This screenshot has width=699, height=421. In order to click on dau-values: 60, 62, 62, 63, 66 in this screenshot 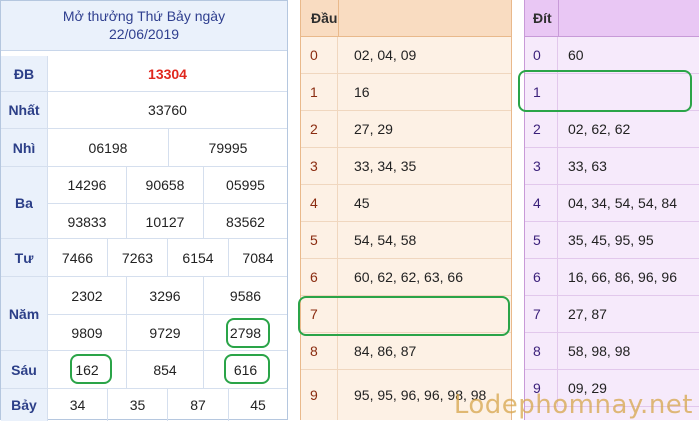, I will do `click(408, 276)`.